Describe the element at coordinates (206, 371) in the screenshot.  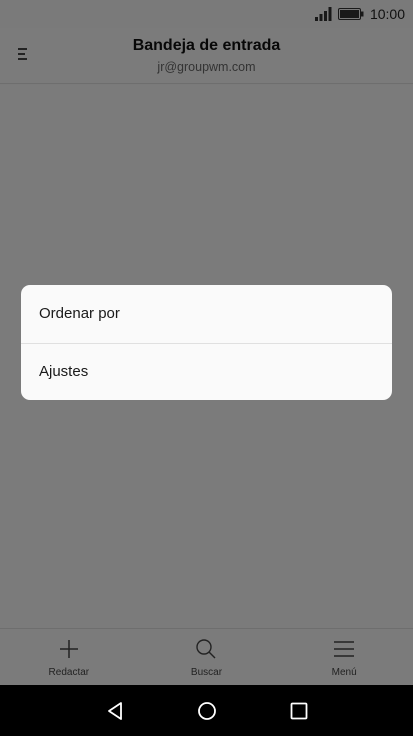
I see `settings-option: Ajustes` at that location.